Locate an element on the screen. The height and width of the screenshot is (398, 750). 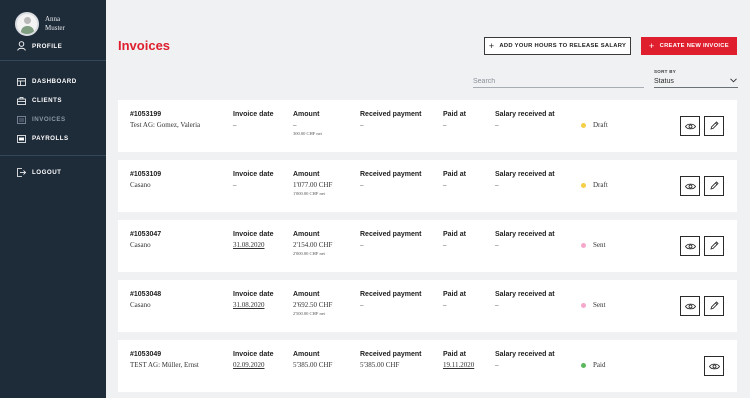
sidebar-item-clients: CLIENTS is located at coordinates (53, 100).